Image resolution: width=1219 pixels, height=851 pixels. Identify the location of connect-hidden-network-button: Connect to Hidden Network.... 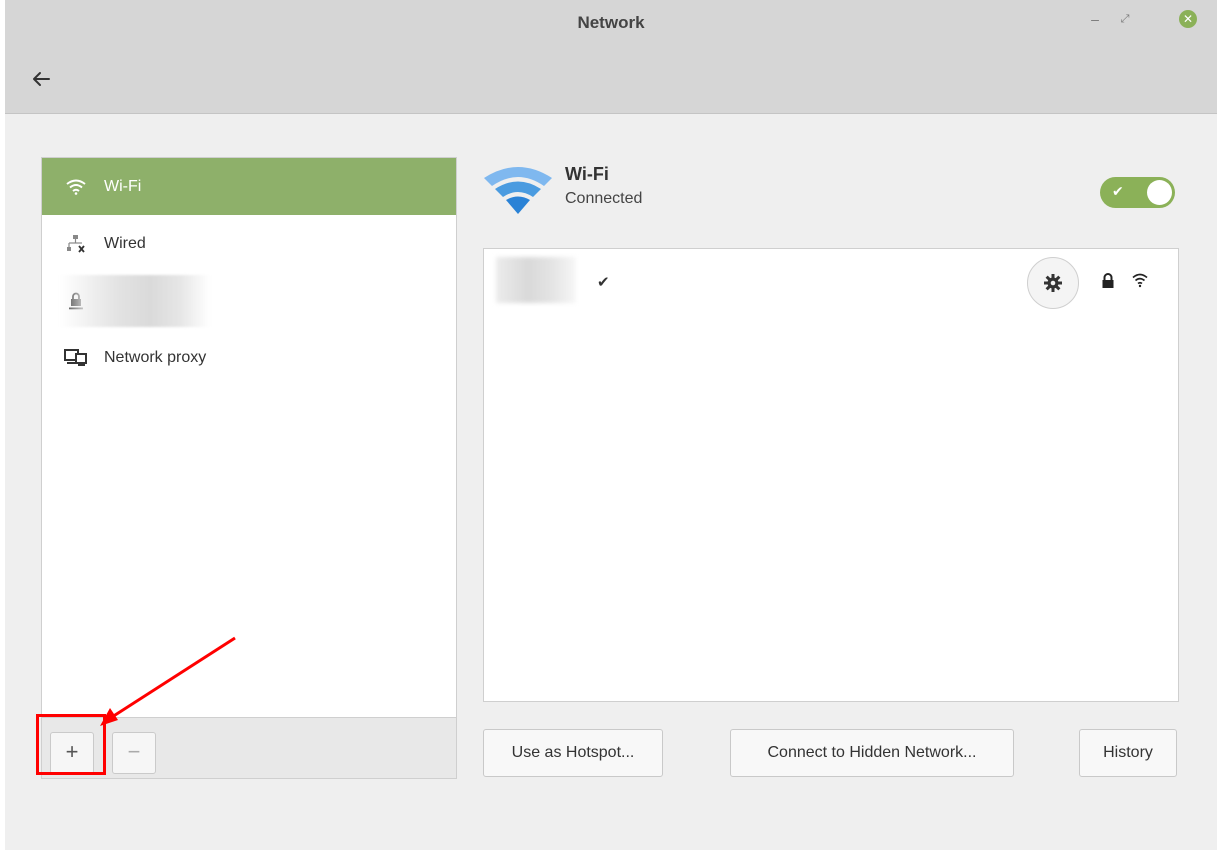
(872, 753).